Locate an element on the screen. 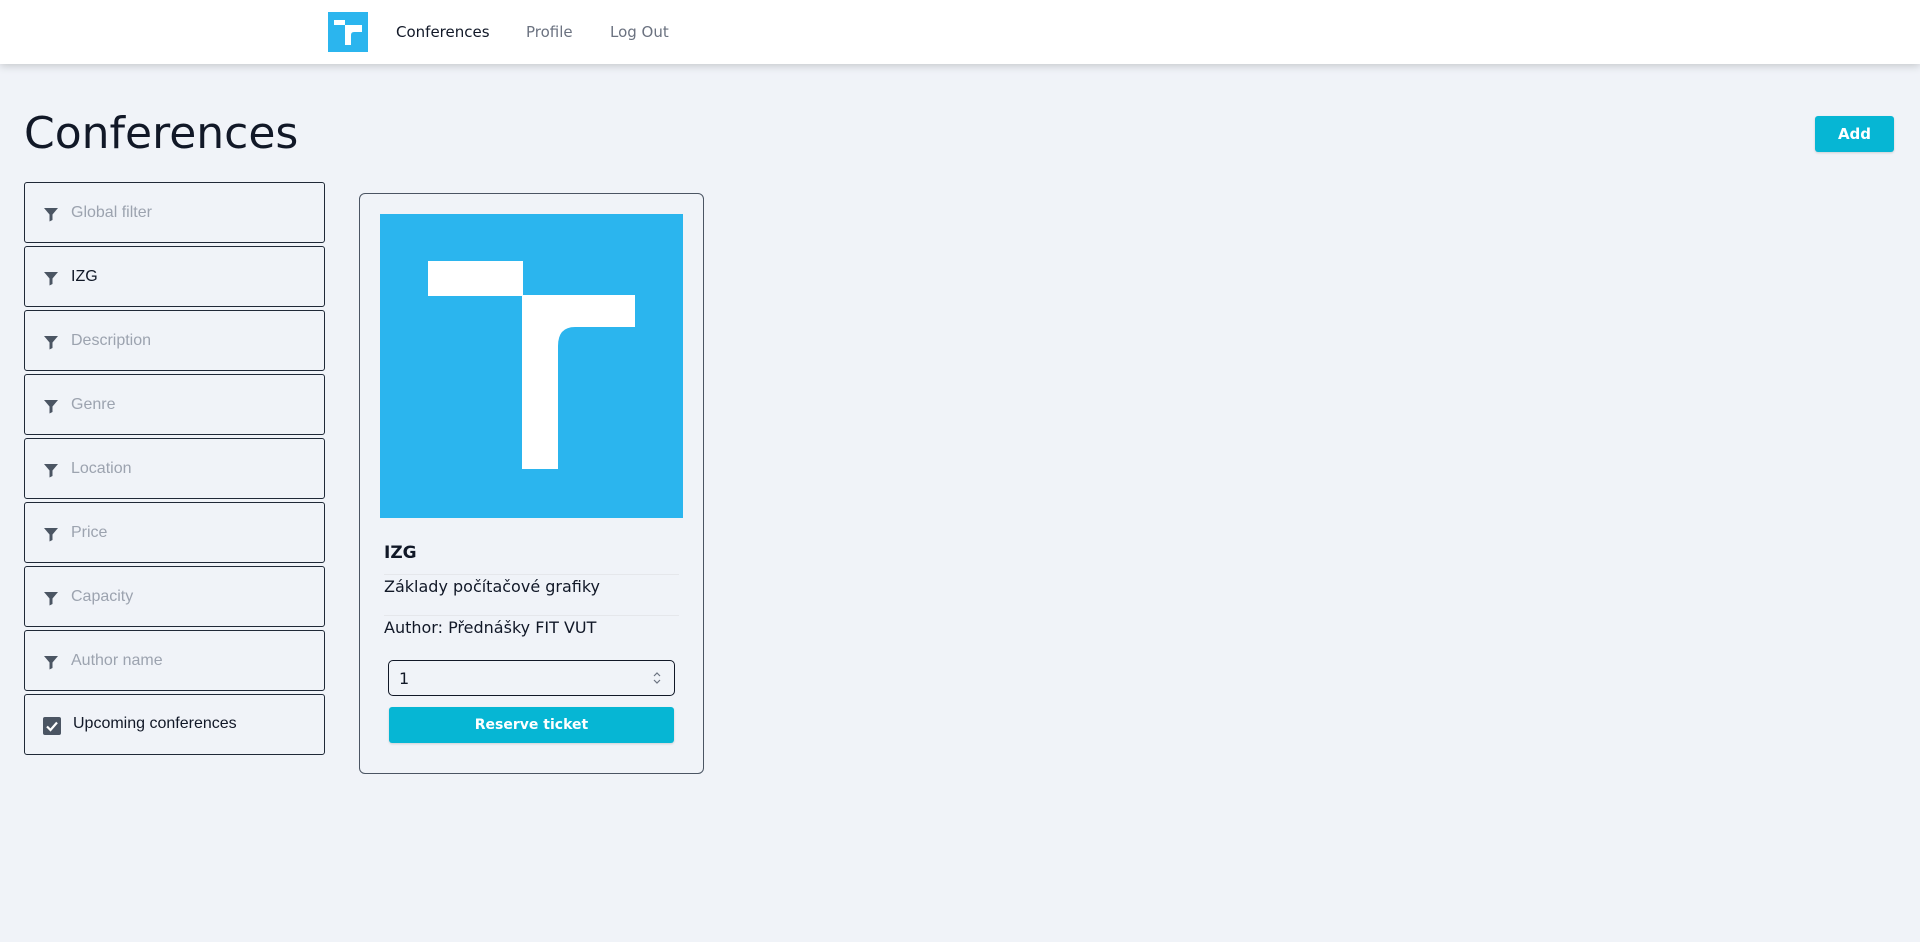 The height and width of the screenshot is (942, 1920). nav-link-logout: Log Out is located at coordinates (639, 32).